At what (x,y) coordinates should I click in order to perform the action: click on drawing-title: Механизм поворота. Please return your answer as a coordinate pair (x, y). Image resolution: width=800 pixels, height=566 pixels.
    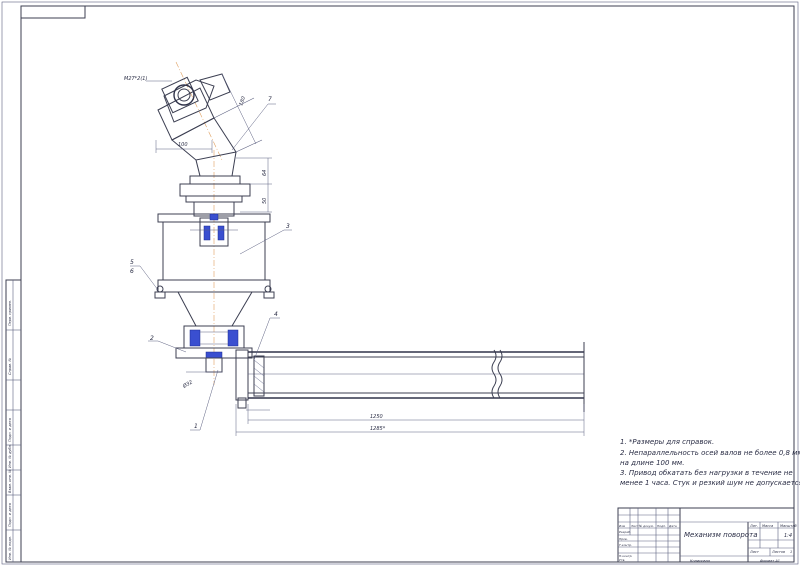
    Looking at the image, I should click on (721, 535).